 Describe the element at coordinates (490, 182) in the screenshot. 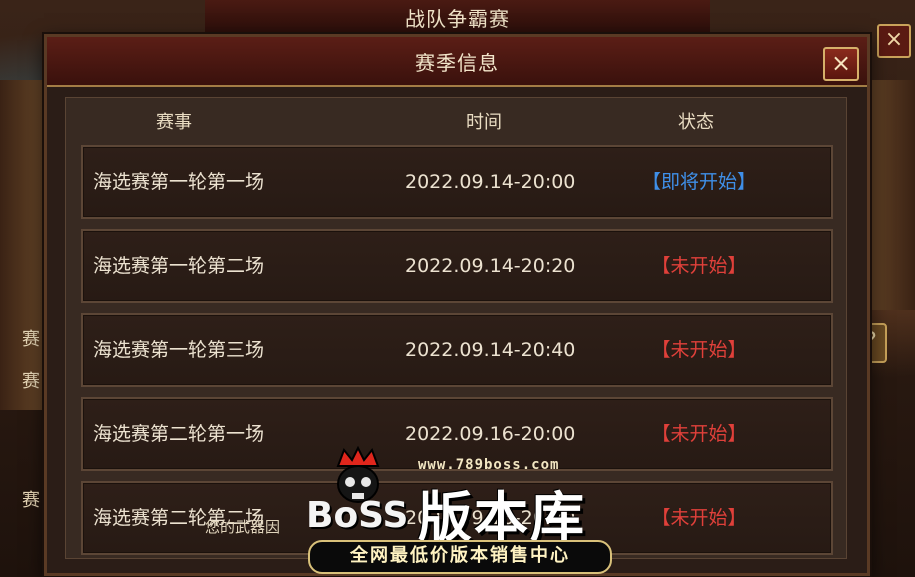

I see `event-time: 2022.09.14-20:00` at that location.